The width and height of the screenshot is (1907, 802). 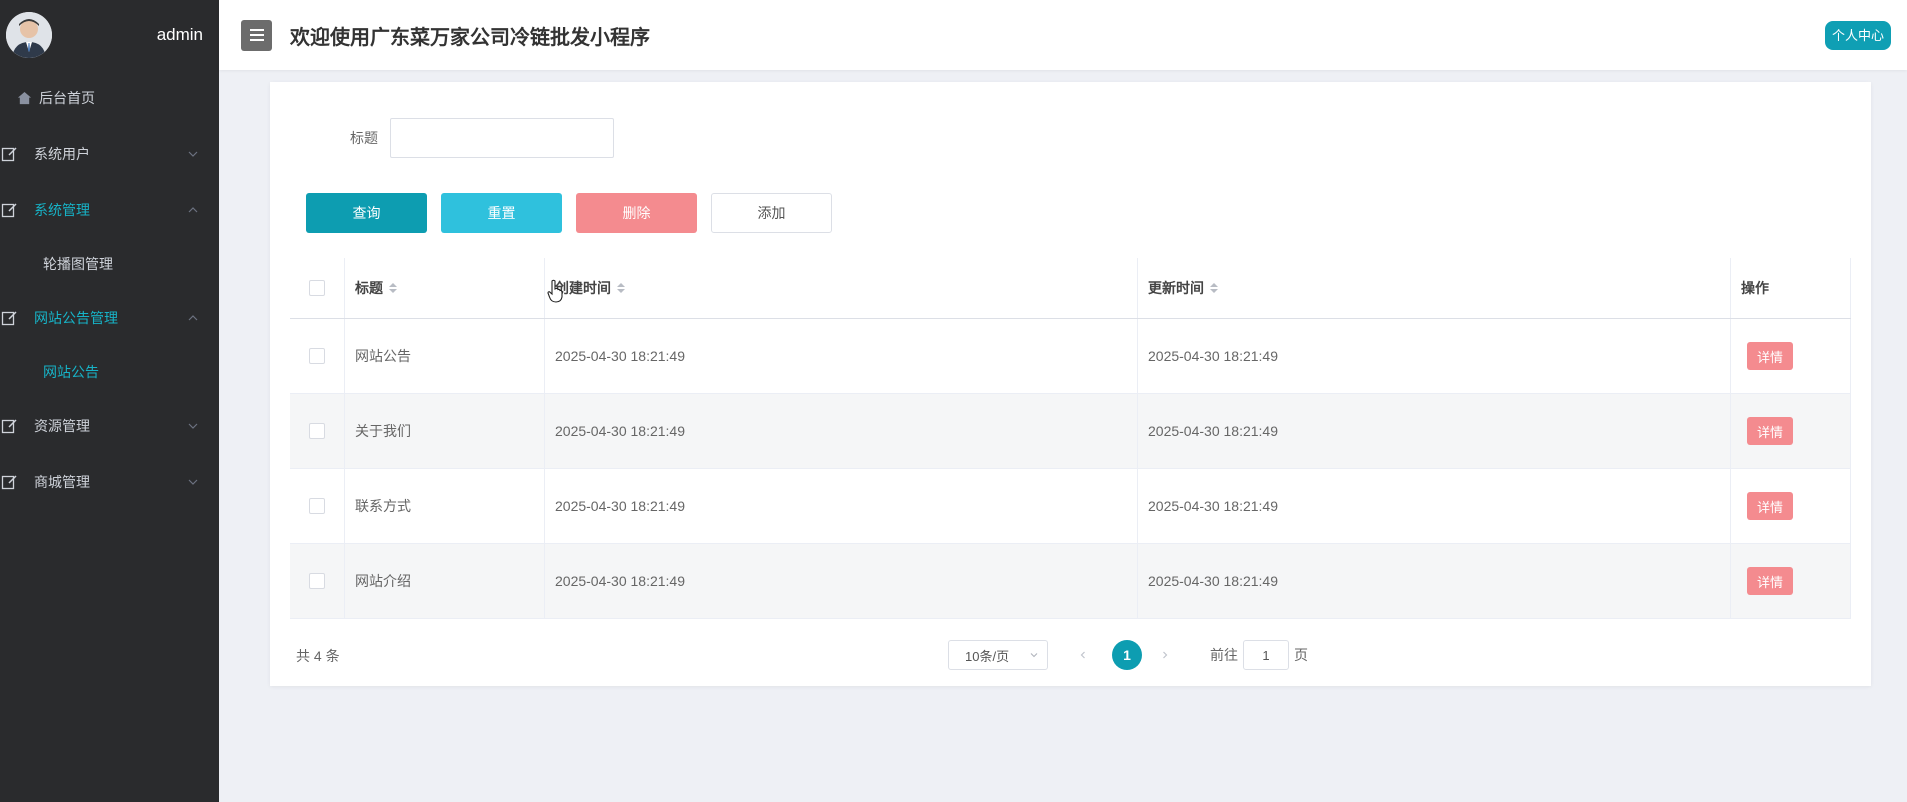 What do you see at coordinates (366, 213) in the screenshot?
I see `query-button: 查询` at bounding box center [366, 213].